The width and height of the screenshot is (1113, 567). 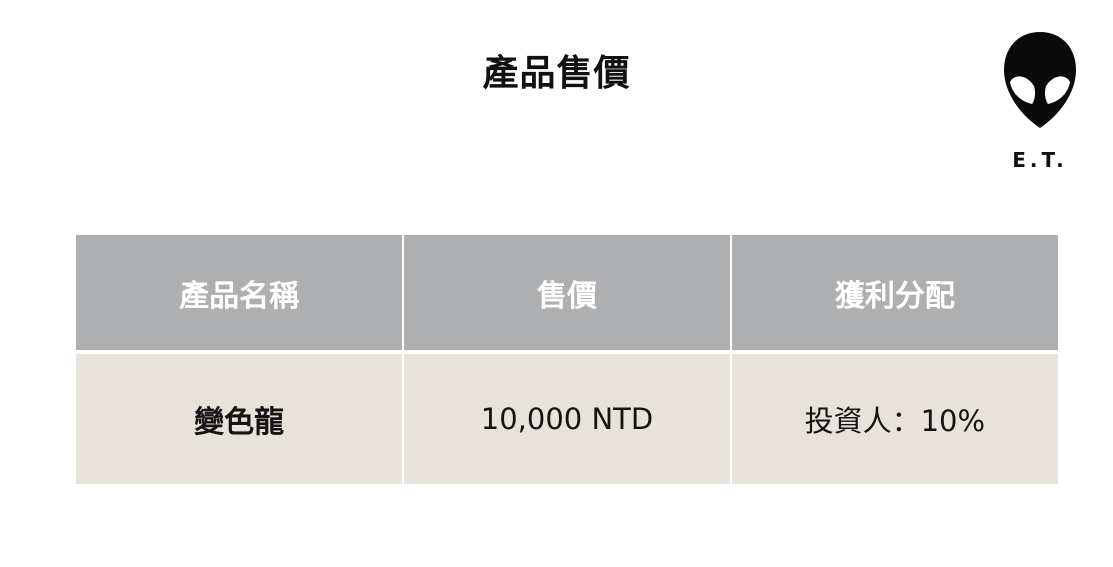 I want to click on cell-price: 10,000 NTD, so click(x=567, y=418).